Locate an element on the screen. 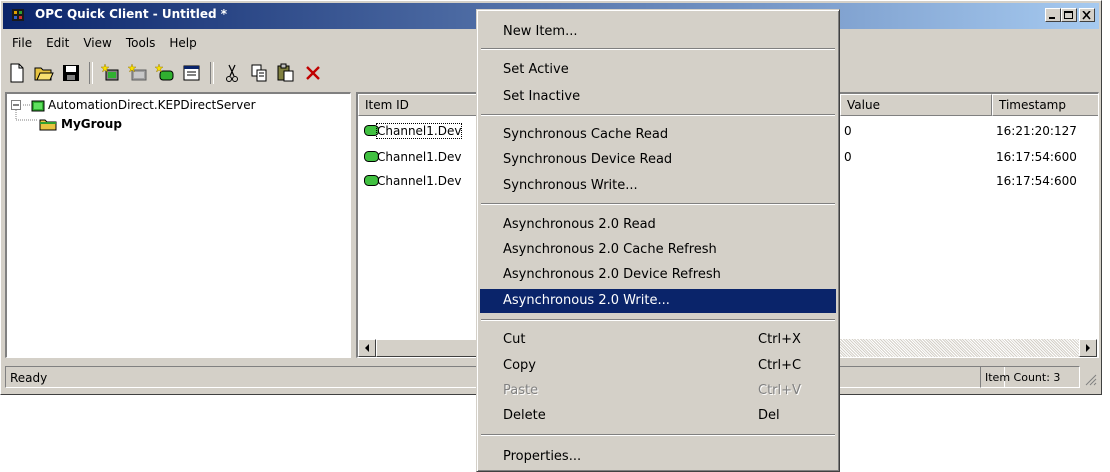 This screenshot has width=1110, height=472. menu-copy: Copy Ctrl+C is located at coordinates (658, 366).